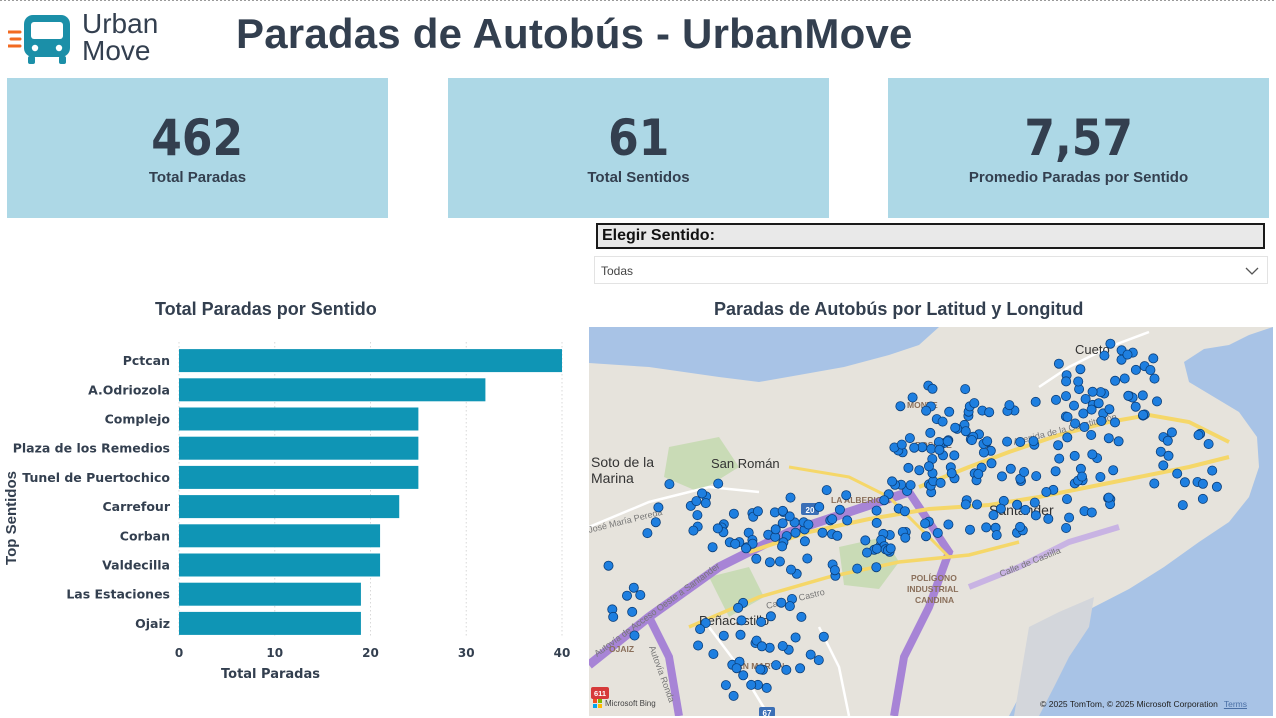 The height and width of the screenshot is (718, 1276). What do you see at coordinates (1235, 704) in the screenshot?
I see `map-terms-link: Terms` at bounding box center [1235, 704].